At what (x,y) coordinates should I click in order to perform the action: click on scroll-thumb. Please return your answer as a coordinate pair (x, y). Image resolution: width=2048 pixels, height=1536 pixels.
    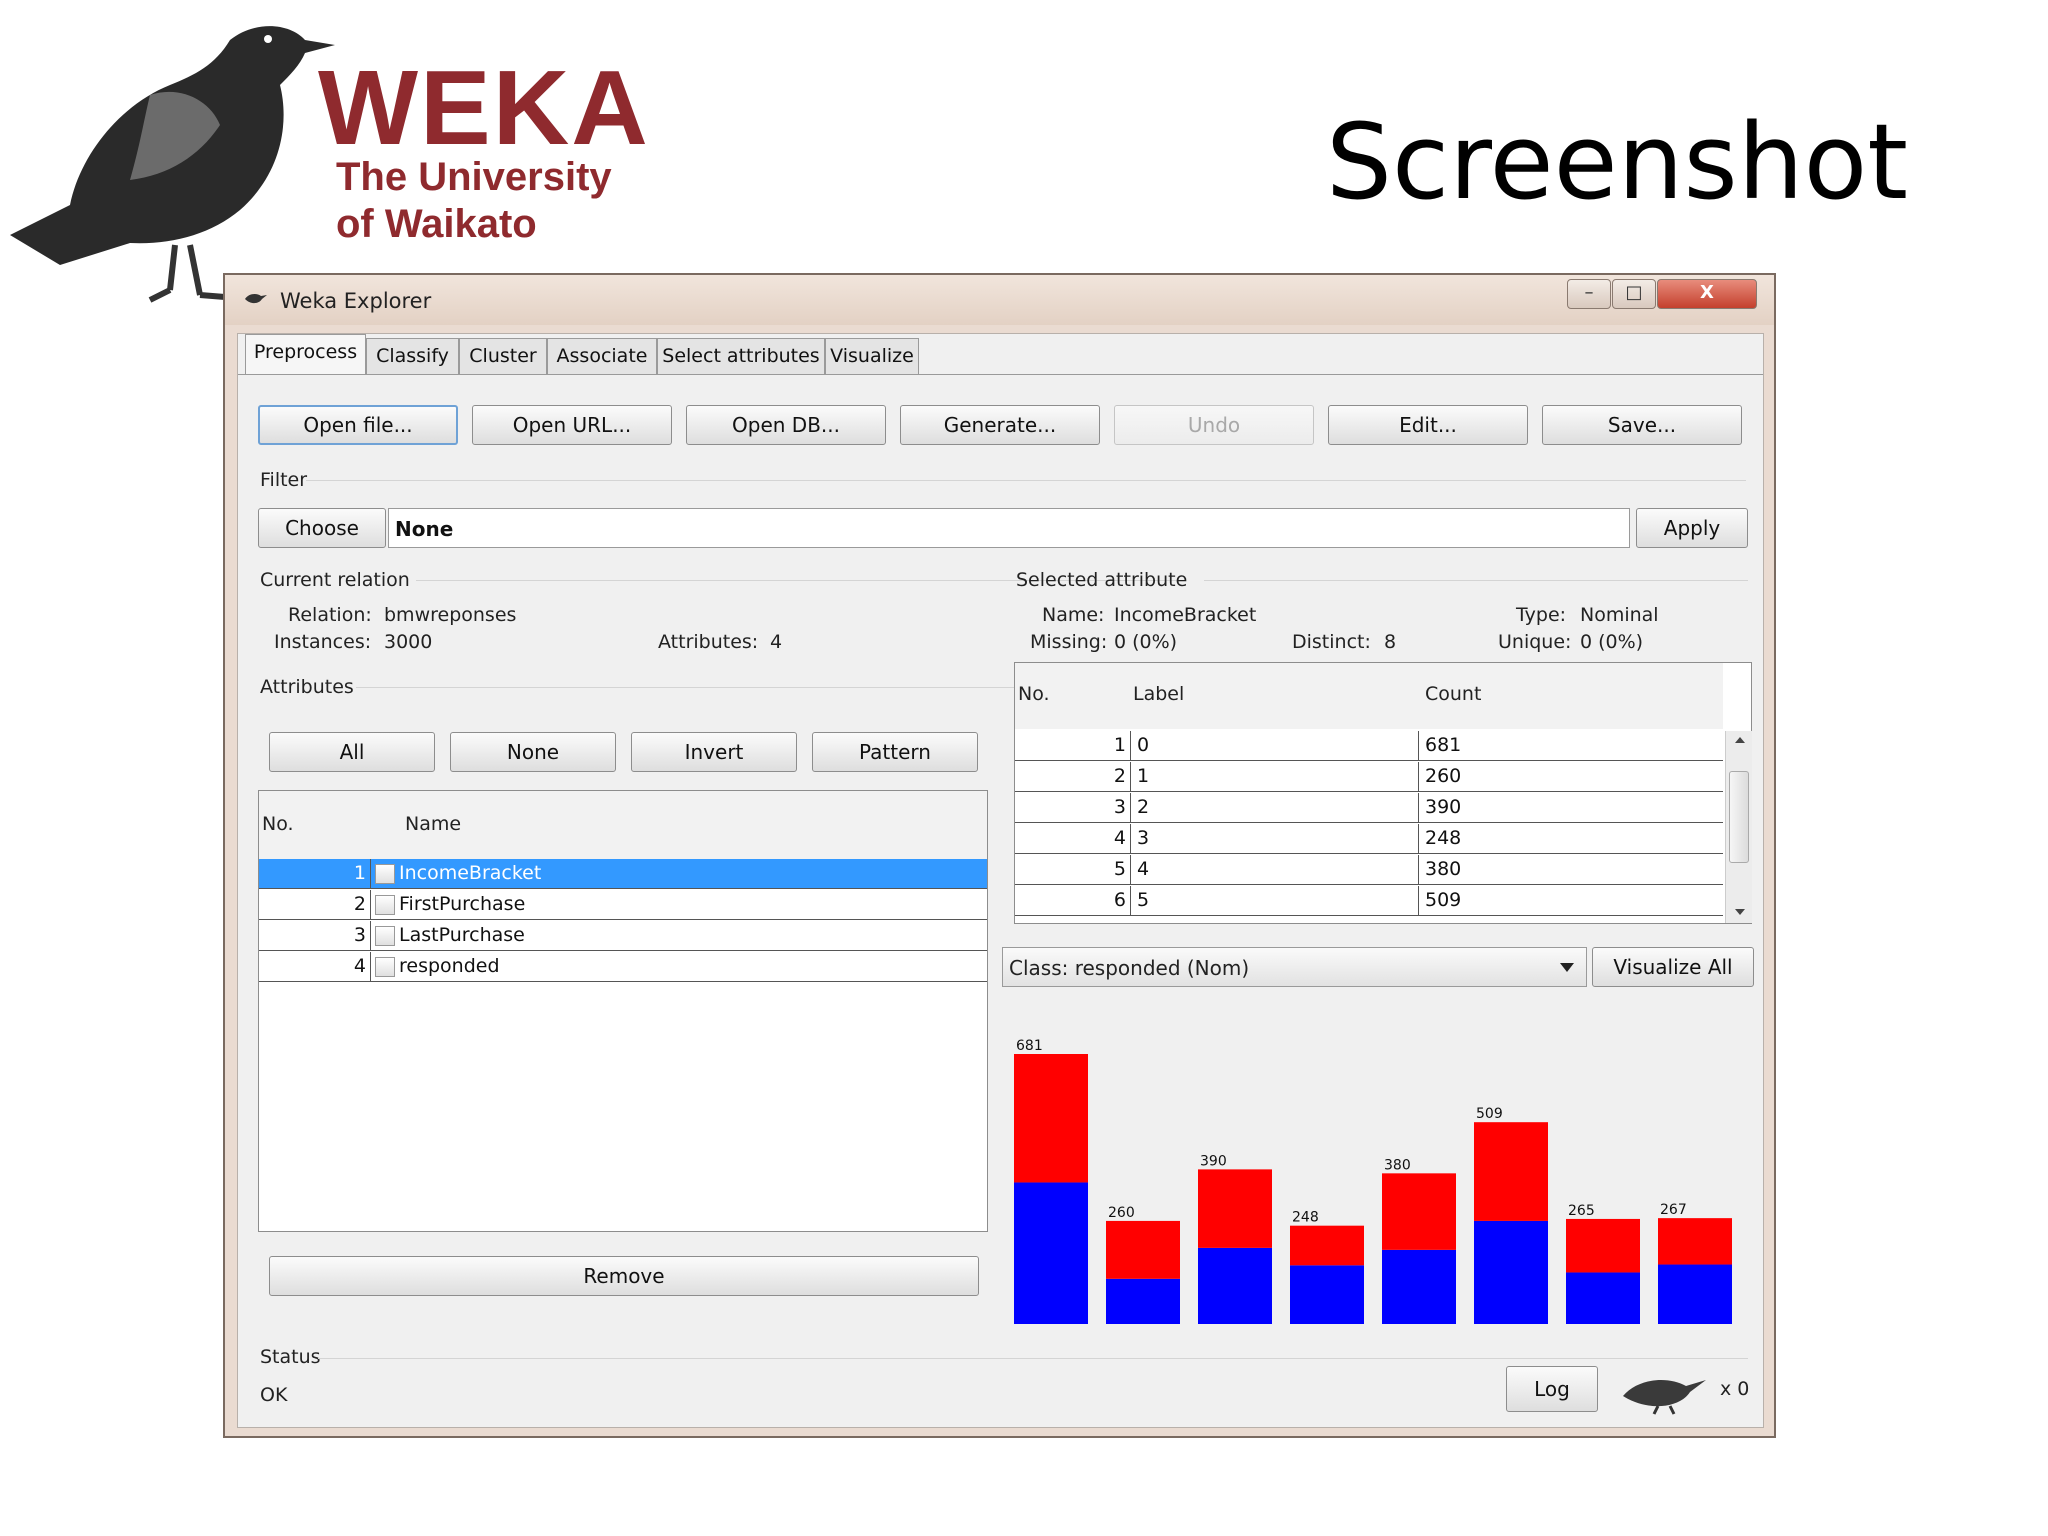
    Looking at the image, I should click on (1739, 817).